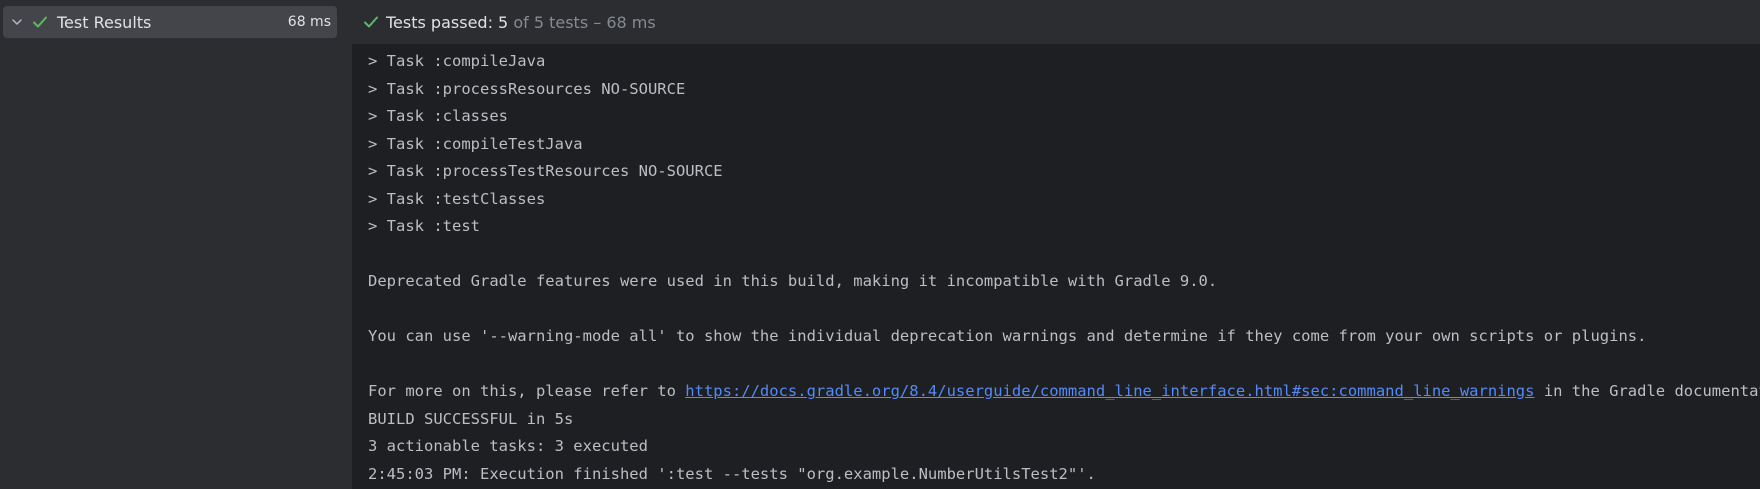  What do you see at coordinates (170, 22) in the screenshot?
I see `tree-node-test-results: Test Results 68 ms` at bounding box center [170, 22].